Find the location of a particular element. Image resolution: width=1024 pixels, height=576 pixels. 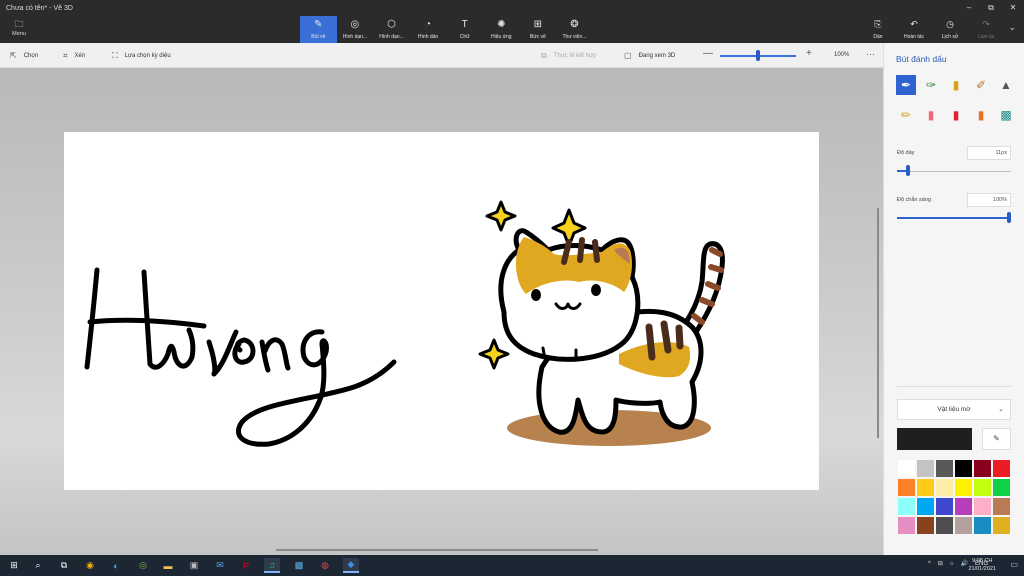

chevron-down-icon: ⌄ is located at coordinates (1012, 27).